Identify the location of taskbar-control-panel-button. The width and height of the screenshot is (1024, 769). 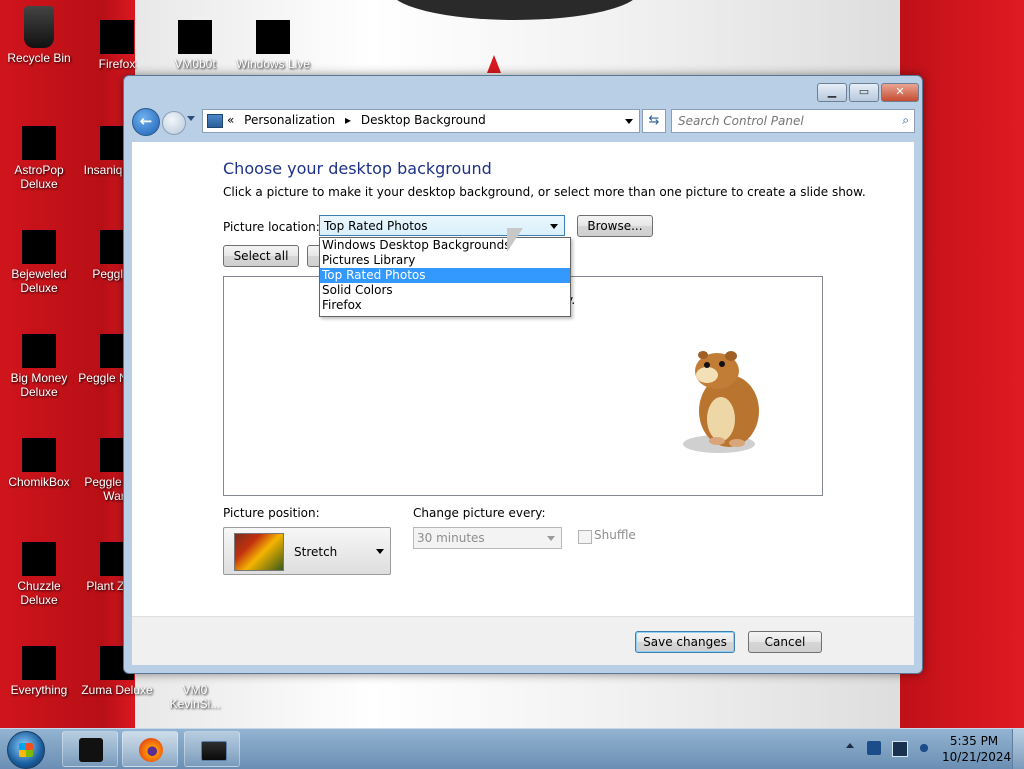
(212, 749).